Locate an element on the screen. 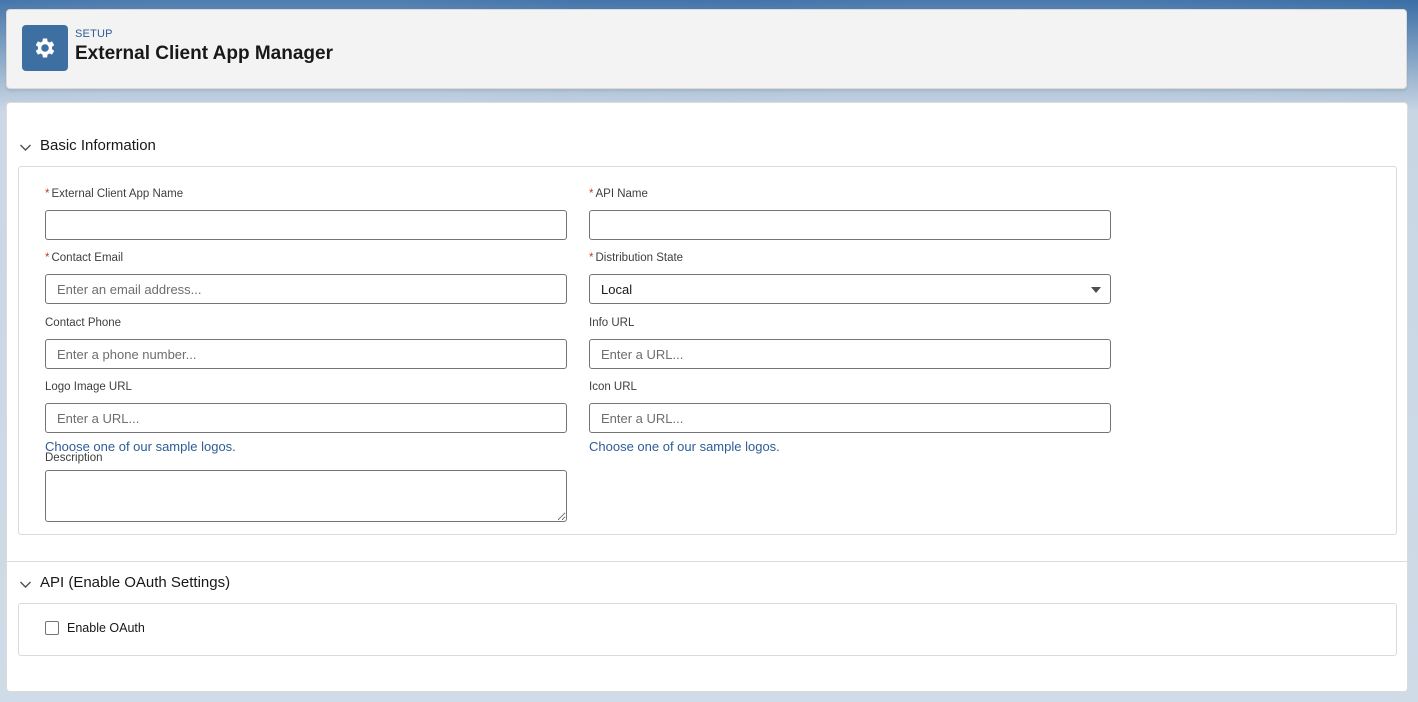 Image resolution: width=1418 pixels, height=702 pixels. icon-url-field: Icon URL Choose one of our sample logos. is located at coordinates (850, 416).